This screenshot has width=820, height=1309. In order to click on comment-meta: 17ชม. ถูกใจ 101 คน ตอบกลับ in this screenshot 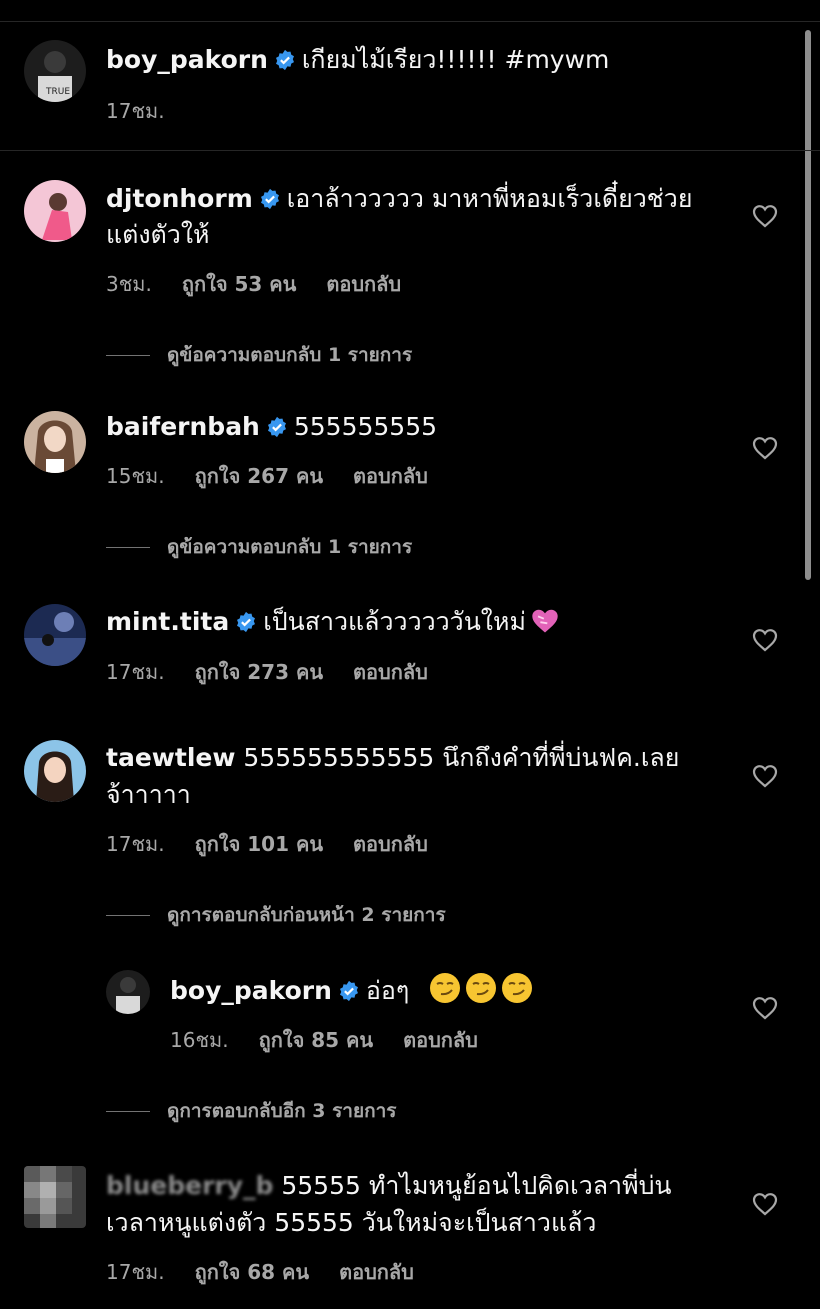, I will do `click(282, 844)`.